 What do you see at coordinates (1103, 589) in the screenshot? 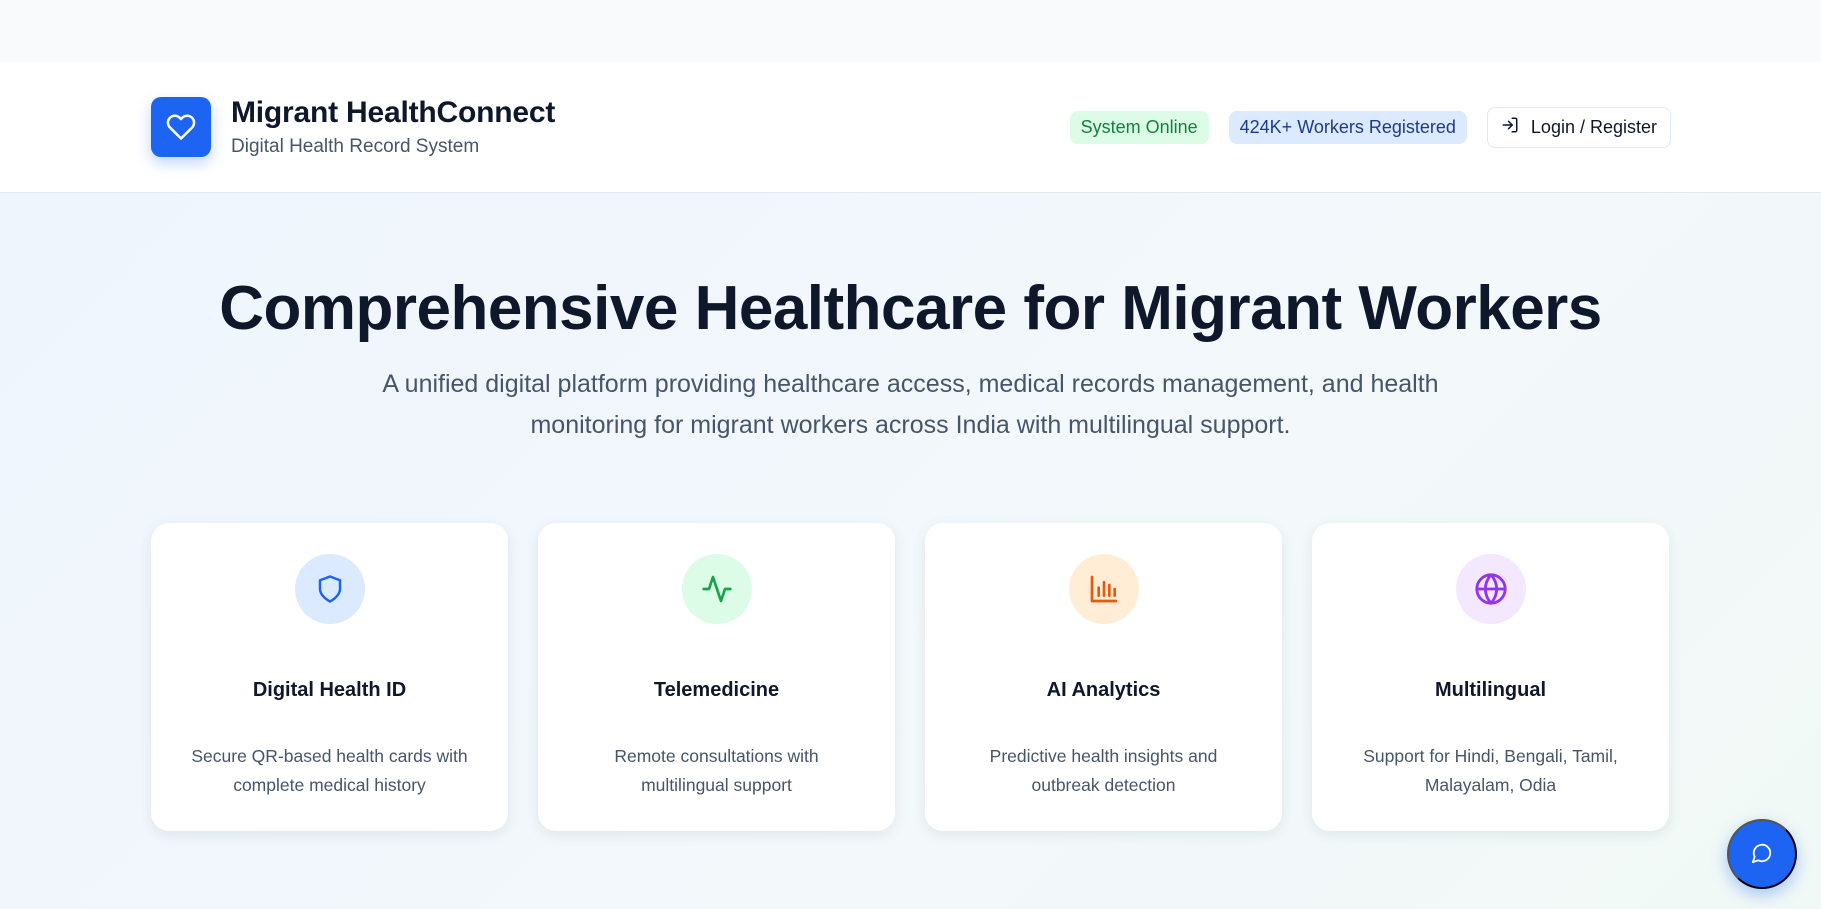
I see `bar-chart-icon` at bounding box center [1103, 589].